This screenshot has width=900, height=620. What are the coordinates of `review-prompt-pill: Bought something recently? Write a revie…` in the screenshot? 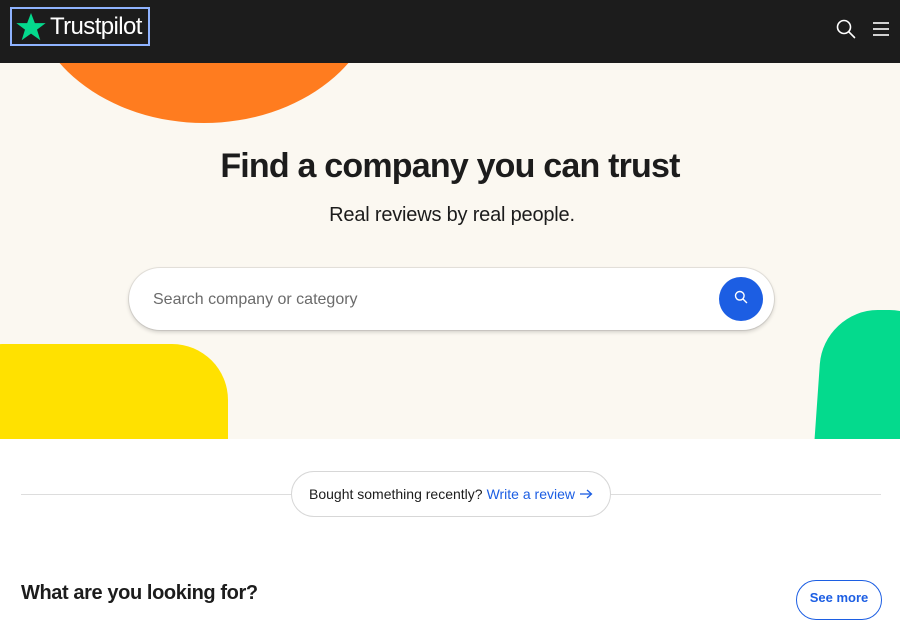 It's located at (451, 494).